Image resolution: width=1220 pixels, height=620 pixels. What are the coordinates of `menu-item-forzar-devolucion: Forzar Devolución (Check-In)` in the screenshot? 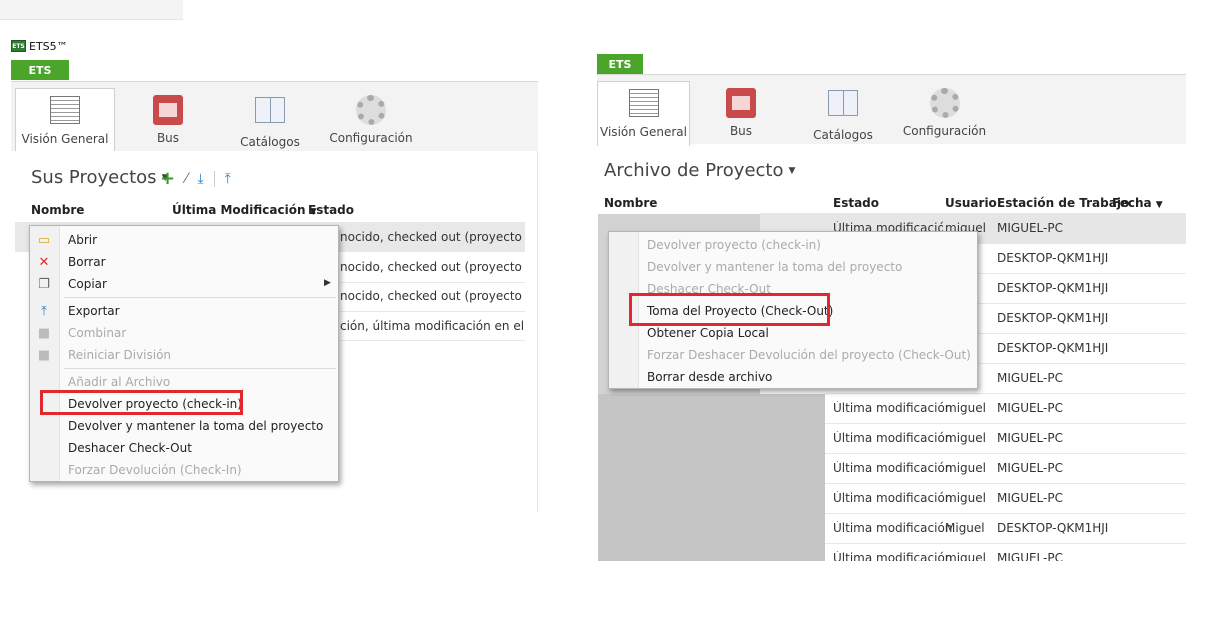 It's located at (155, 470).